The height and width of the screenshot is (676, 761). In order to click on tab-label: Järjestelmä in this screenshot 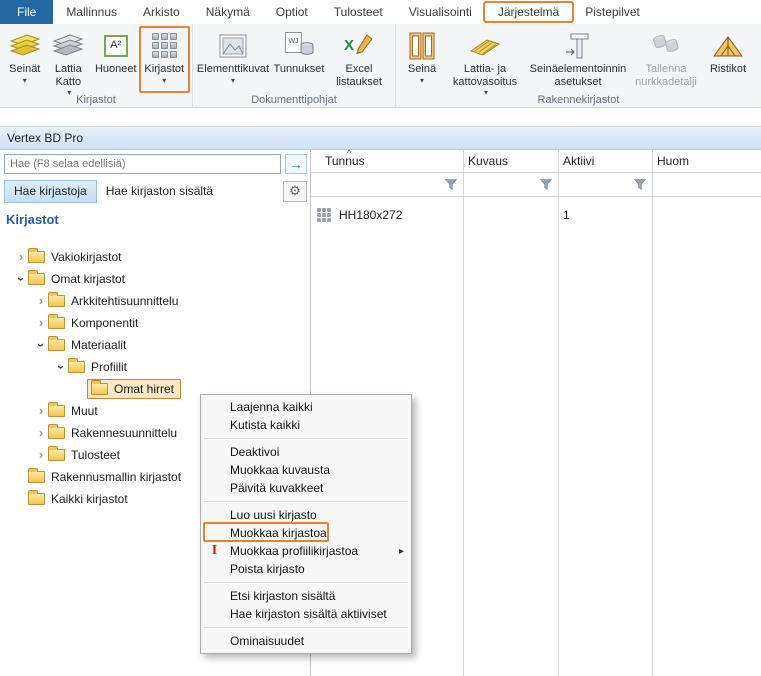, I will do `click(528, 12)`.